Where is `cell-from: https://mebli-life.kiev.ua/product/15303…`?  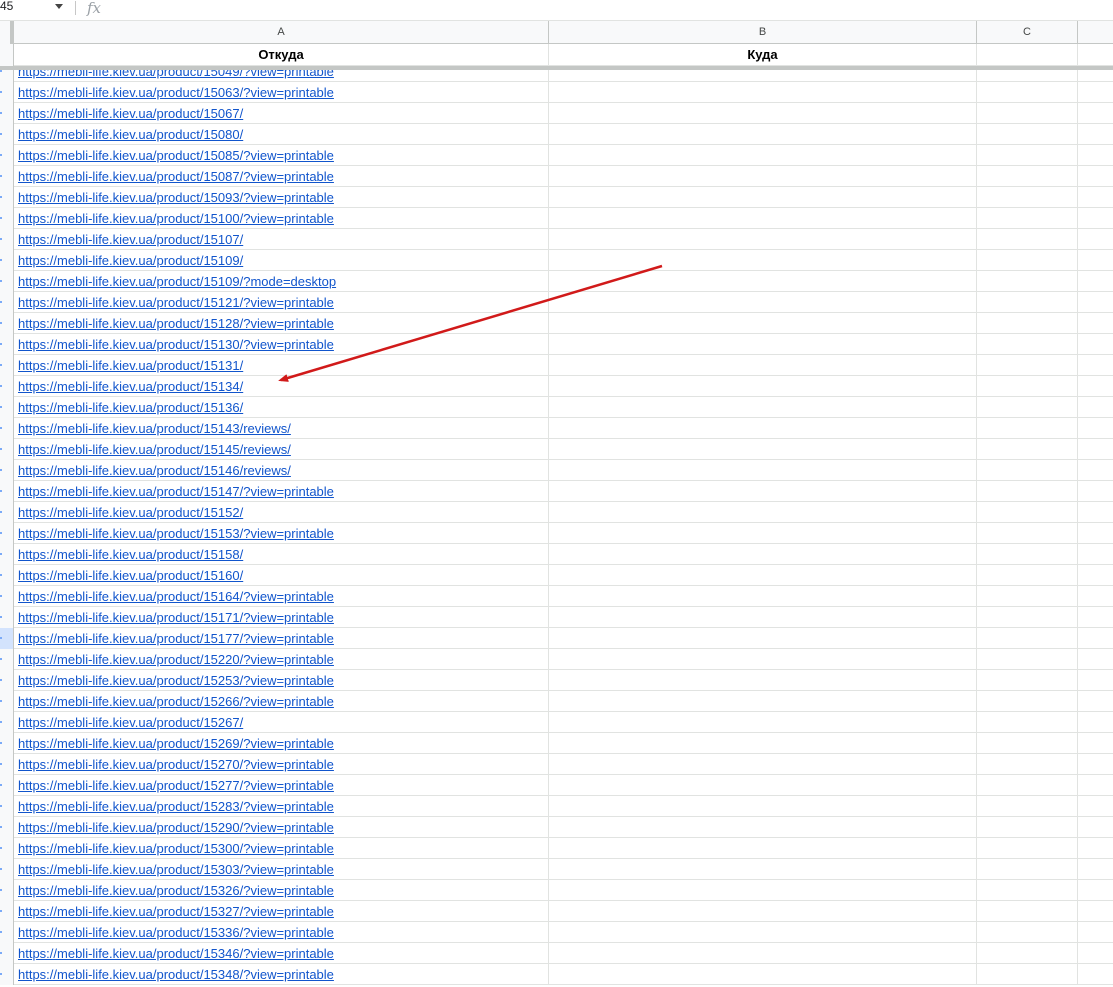 cell-from: https://mebli-life.kiev.ua/product/15303… is located at coordinates (281, 869).